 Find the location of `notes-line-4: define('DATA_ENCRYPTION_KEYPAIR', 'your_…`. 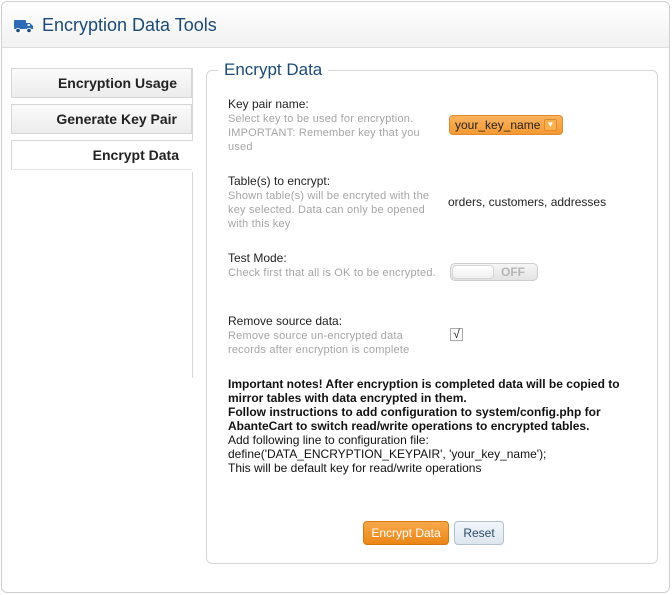

notes-line-4: define('DATA_ENCRYPTION_KEYPAIR', 'your_… is located at coordinates (387, 454).